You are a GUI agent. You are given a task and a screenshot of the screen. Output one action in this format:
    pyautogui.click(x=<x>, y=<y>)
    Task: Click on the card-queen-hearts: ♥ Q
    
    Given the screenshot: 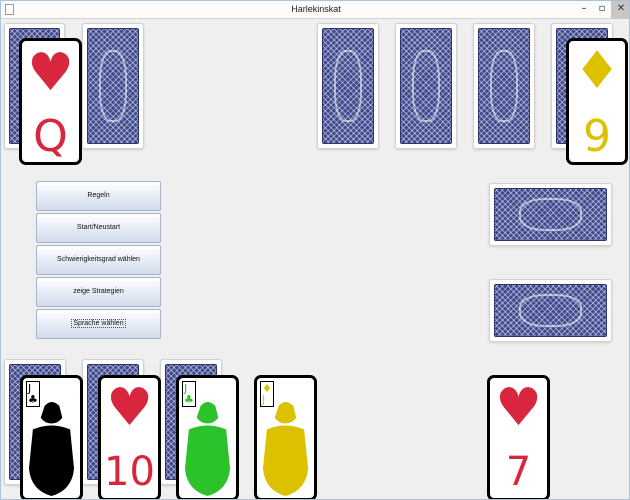 What is the action you would take?
    pyautogui.click(x=50, y=101)
    